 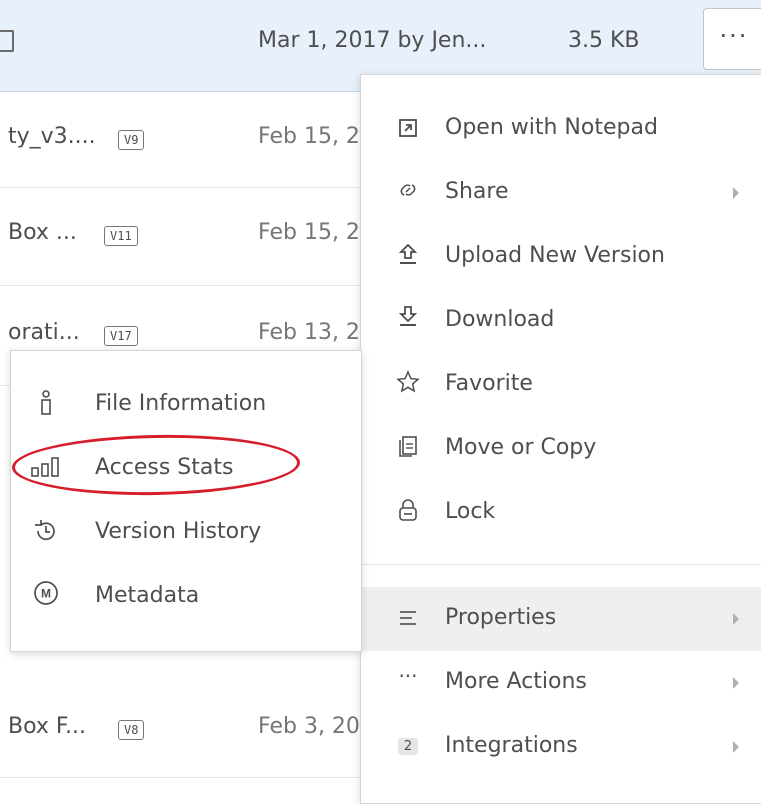 I want to click on menu-item-label: Properties, so click(x=501, y=617).